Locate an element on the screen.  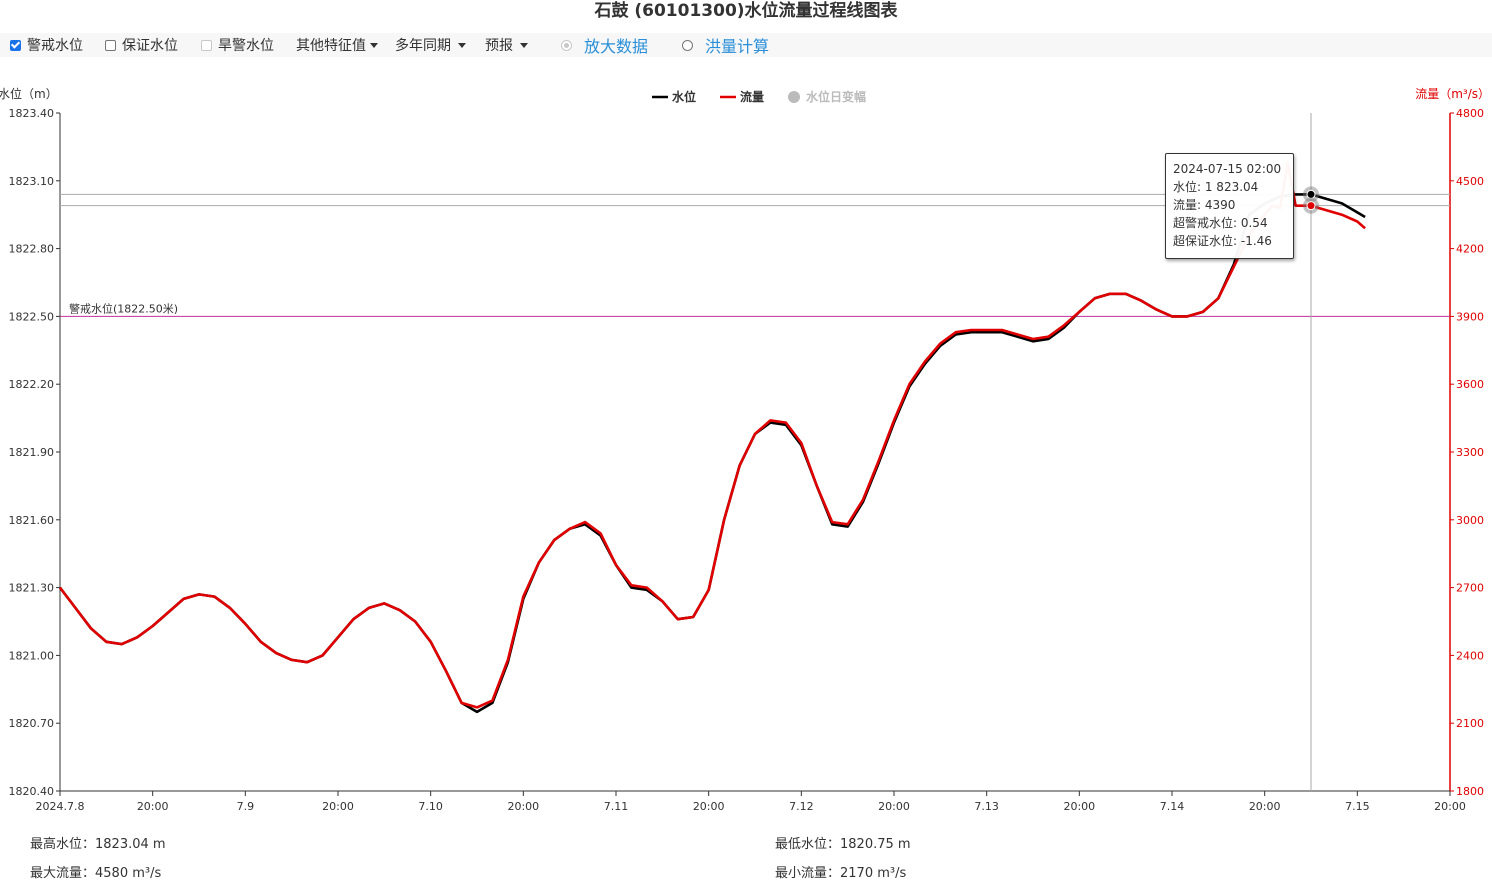
min-level-stat: 最低水位：1820.75 m is located at coordinates (843, 844).